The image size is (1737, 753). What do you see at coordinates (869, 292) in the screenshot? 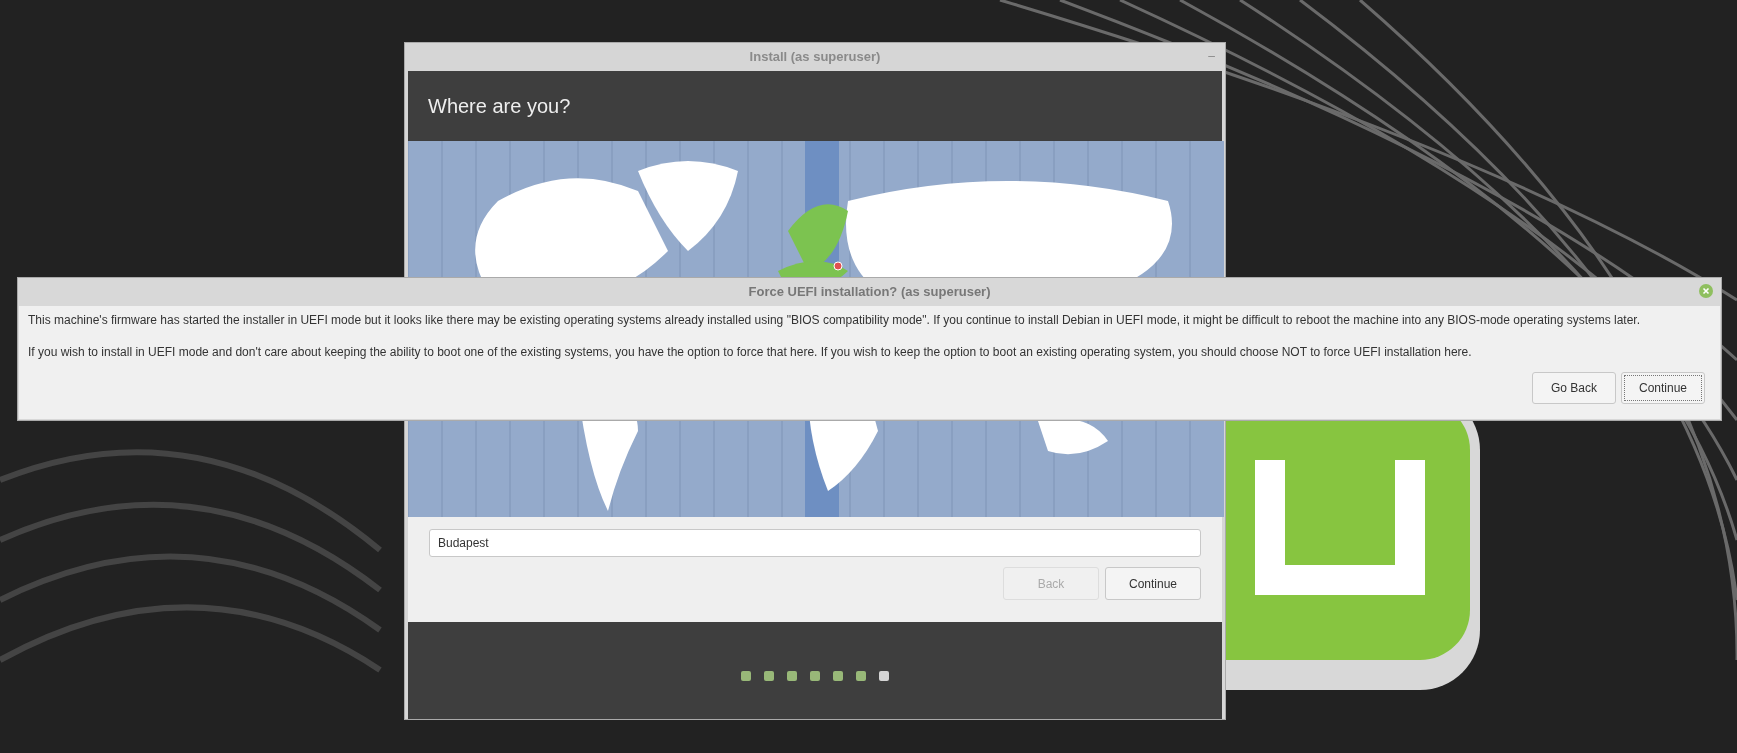
I see `dialog-title: Force UEFI installation? (as superuser)` at bounding box center [869, 292].